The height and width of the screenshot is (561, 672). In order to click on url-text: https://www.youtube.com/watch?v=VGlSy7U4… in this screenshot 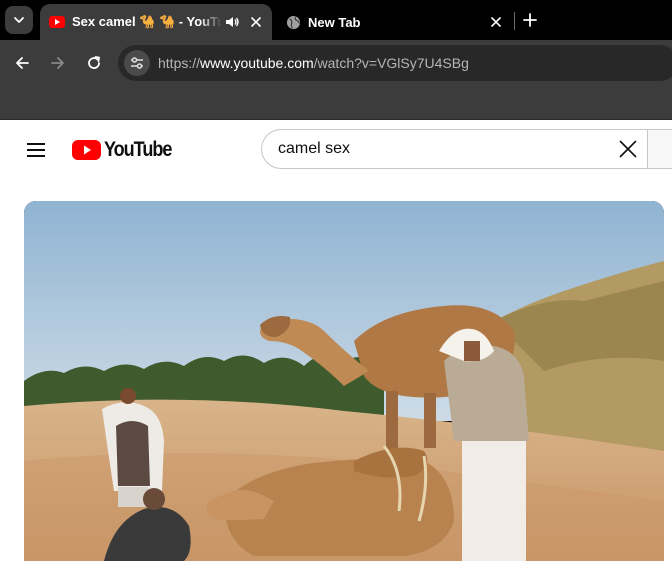, I will do `click(313, 63)`.